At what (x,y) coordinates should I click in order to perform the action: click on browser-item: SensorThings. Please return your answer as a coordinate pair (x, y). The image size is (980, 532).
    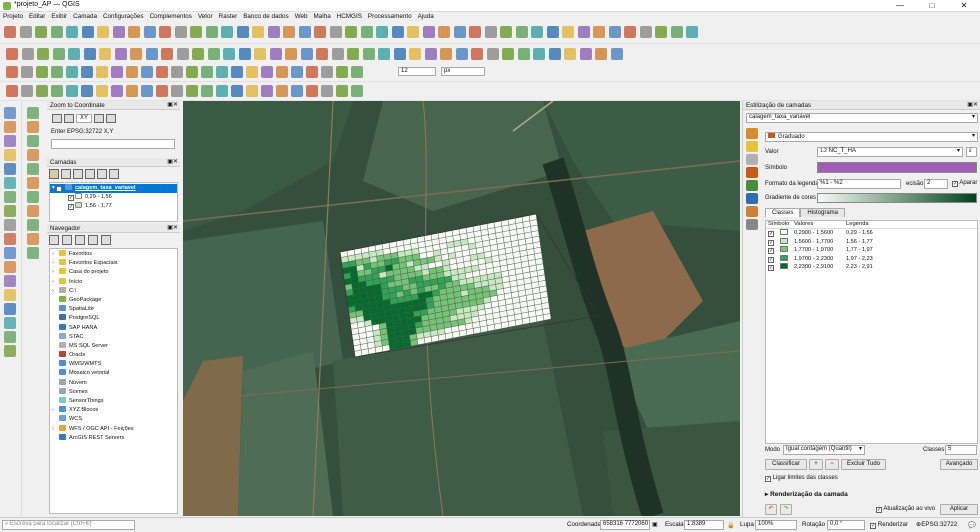
    Looking at the image, I should click on (113, 401).